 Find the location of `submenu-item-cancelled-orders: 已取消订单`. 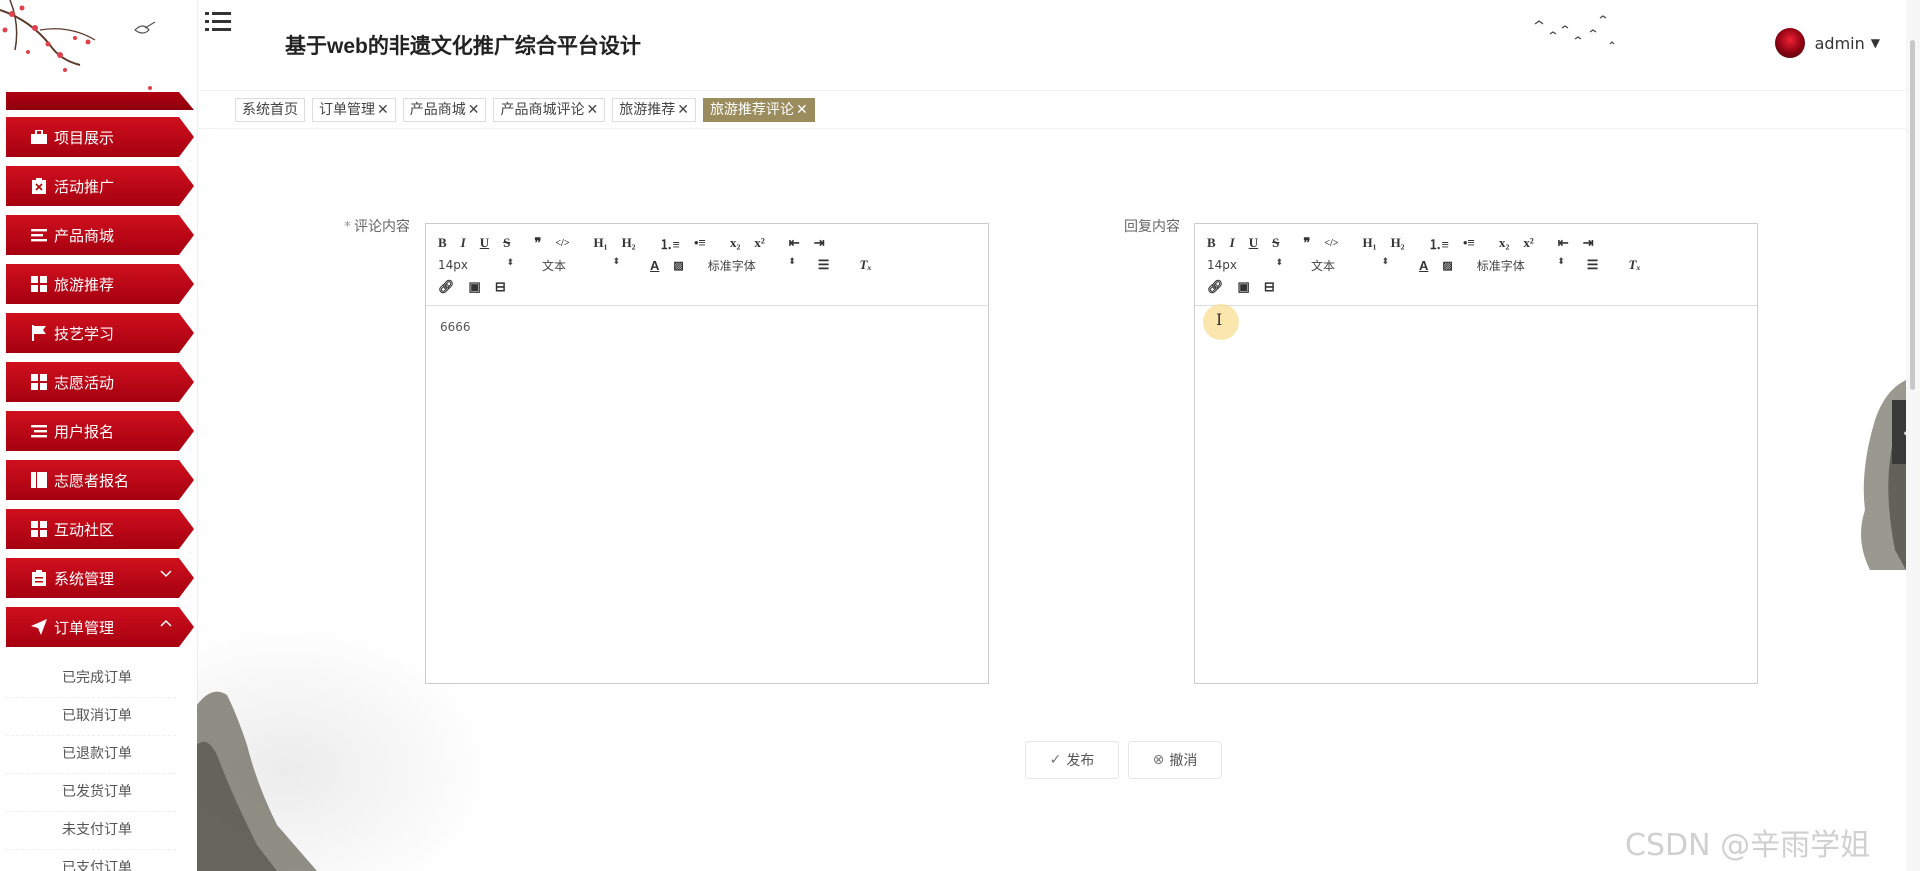

submenu-item-cancelled-orders: 已取消订单 is located at coordinates (91, 717).